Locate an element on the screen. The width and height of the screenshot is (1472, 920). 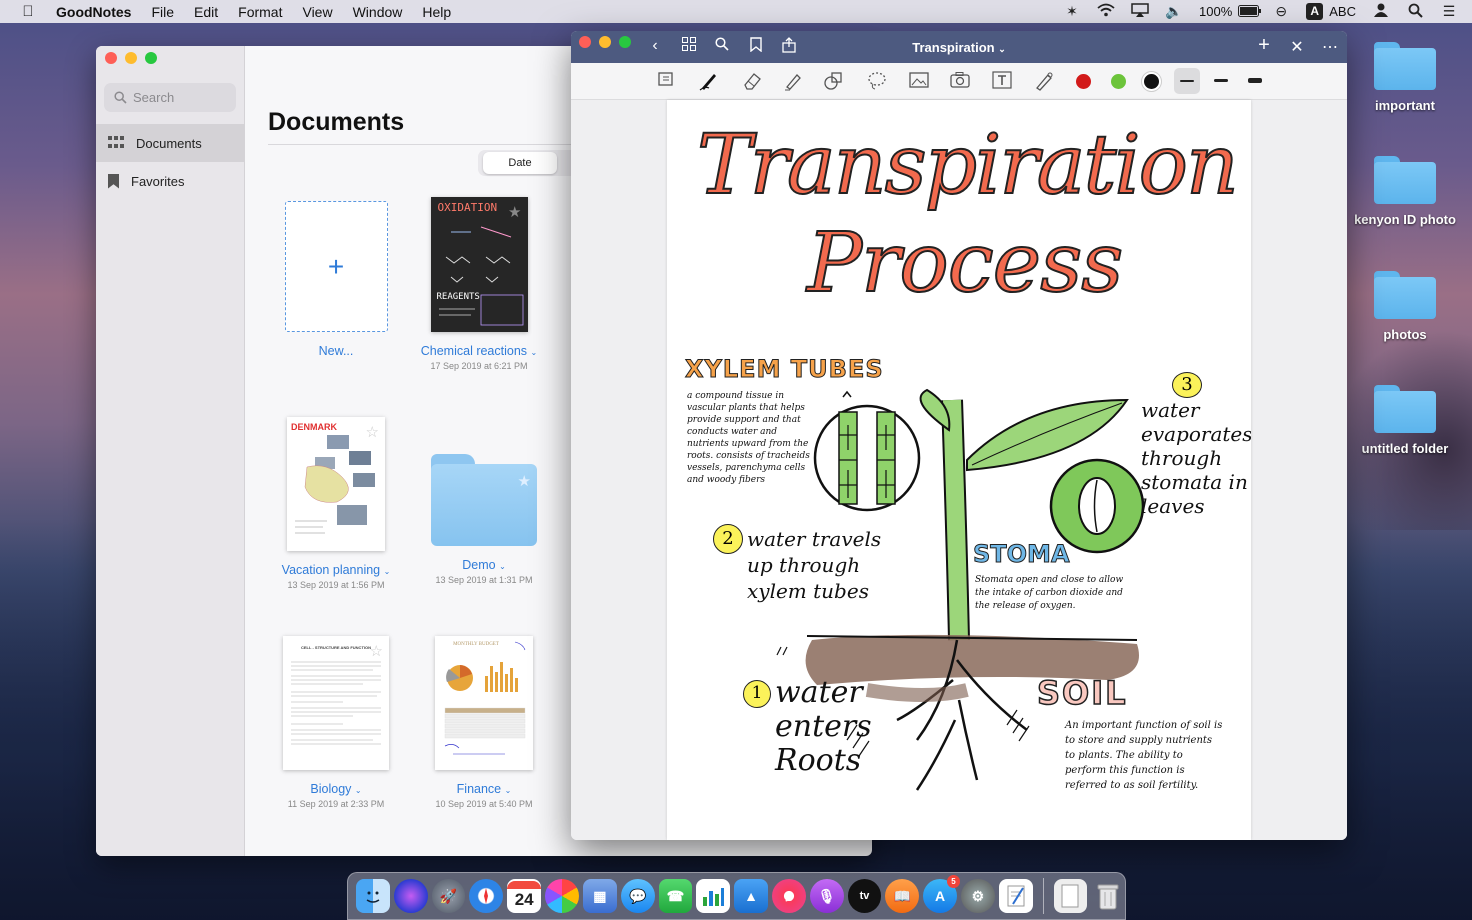
menu-edit: Edit is located at coordinates (206, 12).